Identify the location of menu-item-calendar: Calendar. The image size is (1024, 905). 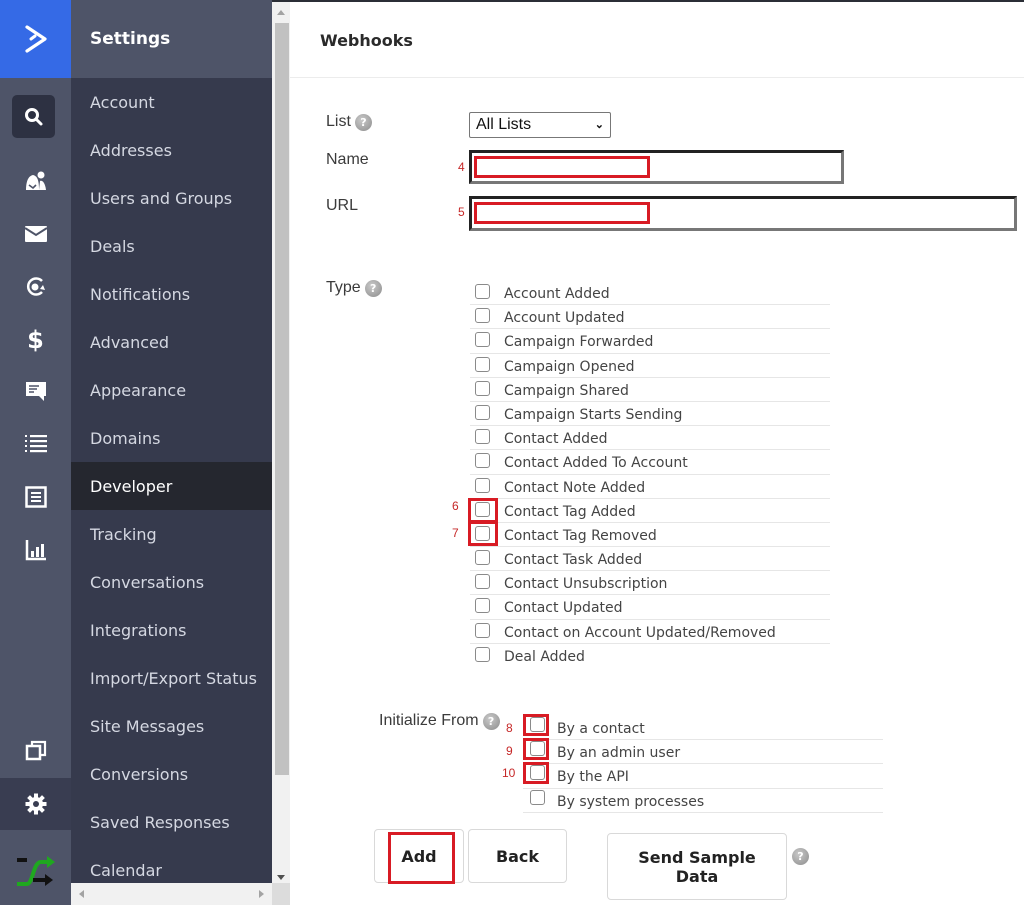
(171, 864).